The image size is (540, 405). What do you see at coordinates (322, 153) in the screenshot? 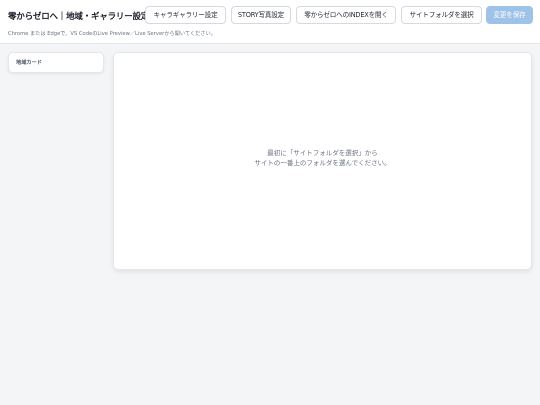
I see `empty-state-line-1: 最初に「サイトフォルダを選択」から` at bounding box center [322, 153].